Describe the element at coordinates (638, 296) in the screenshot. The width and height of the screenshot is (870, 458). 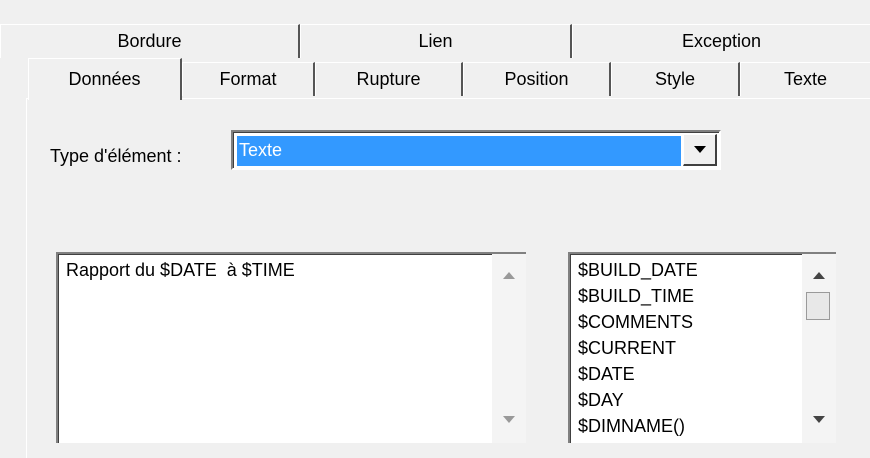
I see `list-item: $BUILD_TIME` at that location.